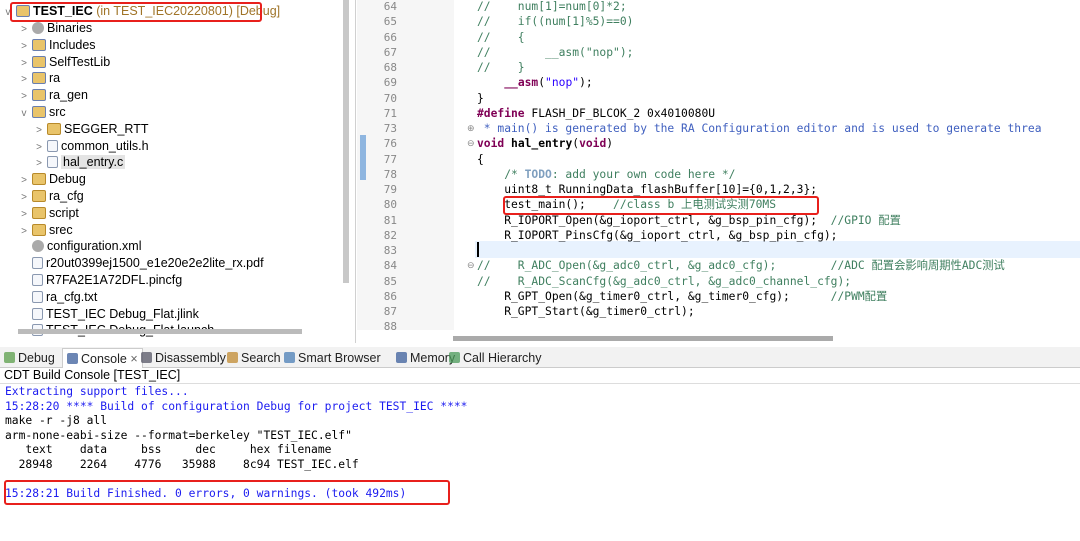  Describe the element at coordinates (332, 358) in the screenshot. I see `tab-smart-browser: Smart Browser` at that location.